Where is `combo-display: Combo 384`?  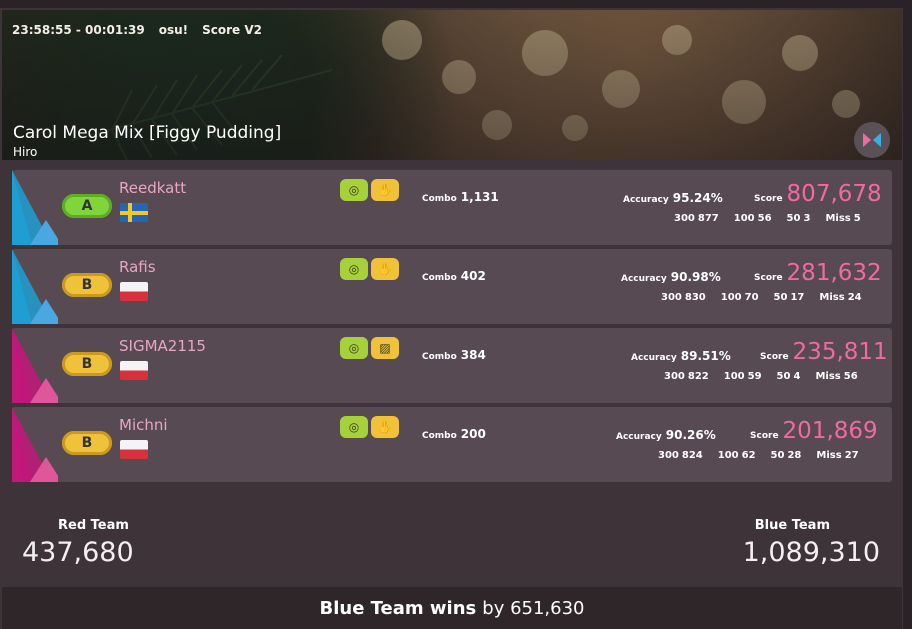
combo-display: Combo 384 is located at coordinates (454, 355).